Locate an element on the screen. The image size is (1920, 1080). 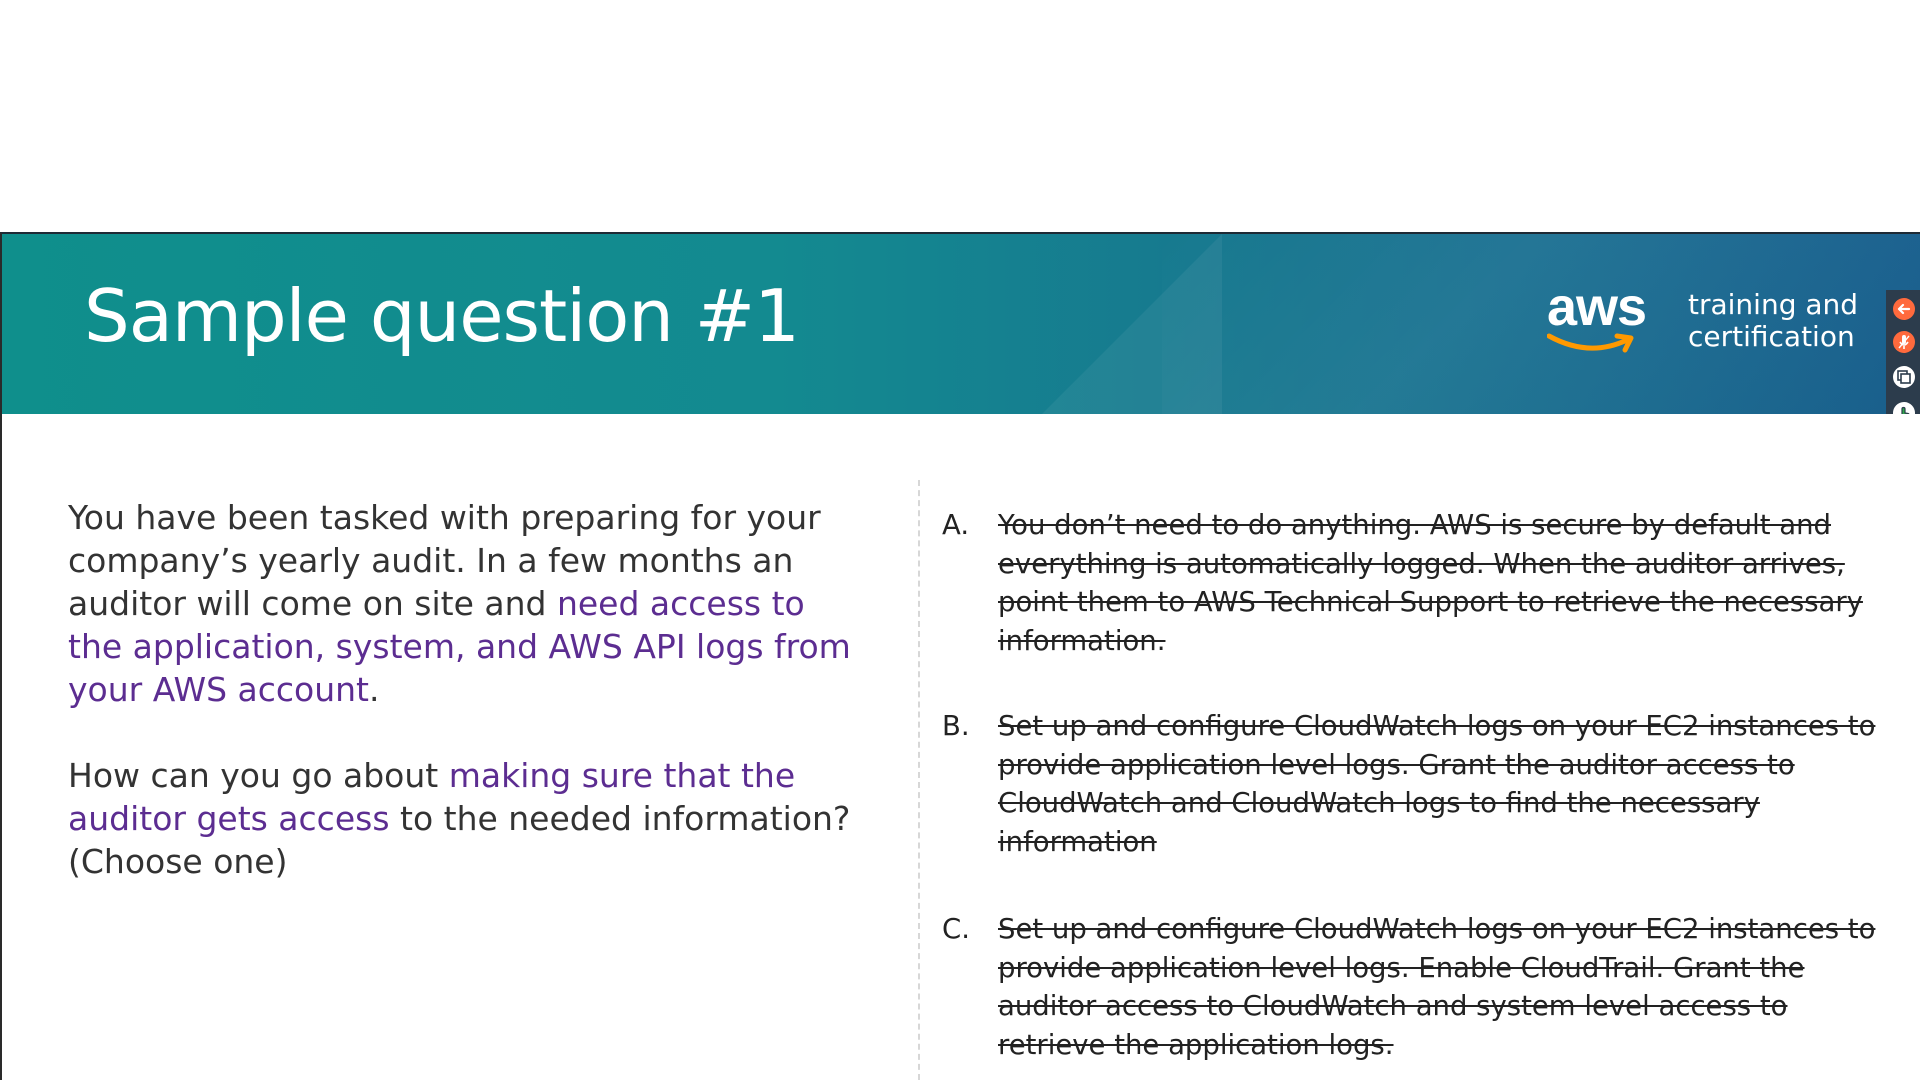
aws-tagline: training and certification is located at coordinates (1773, 321).